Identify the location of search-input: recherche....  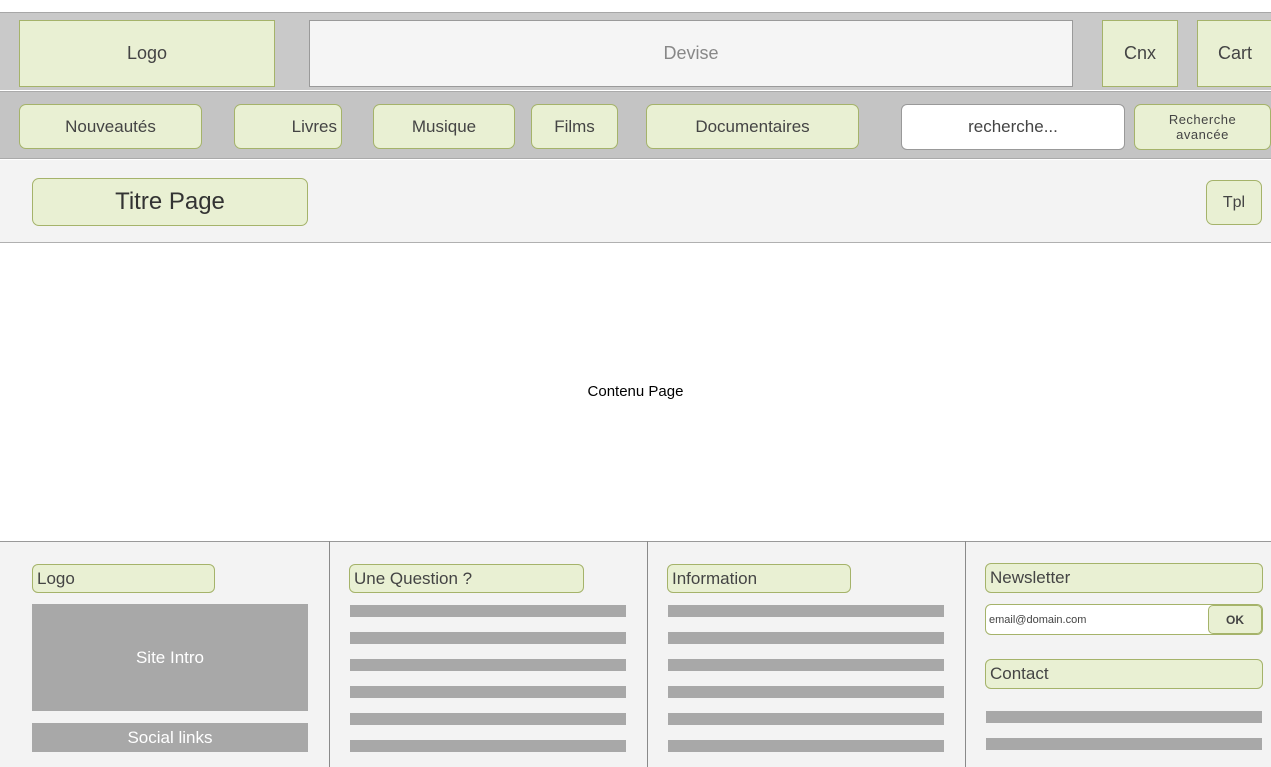
(1013, 127).